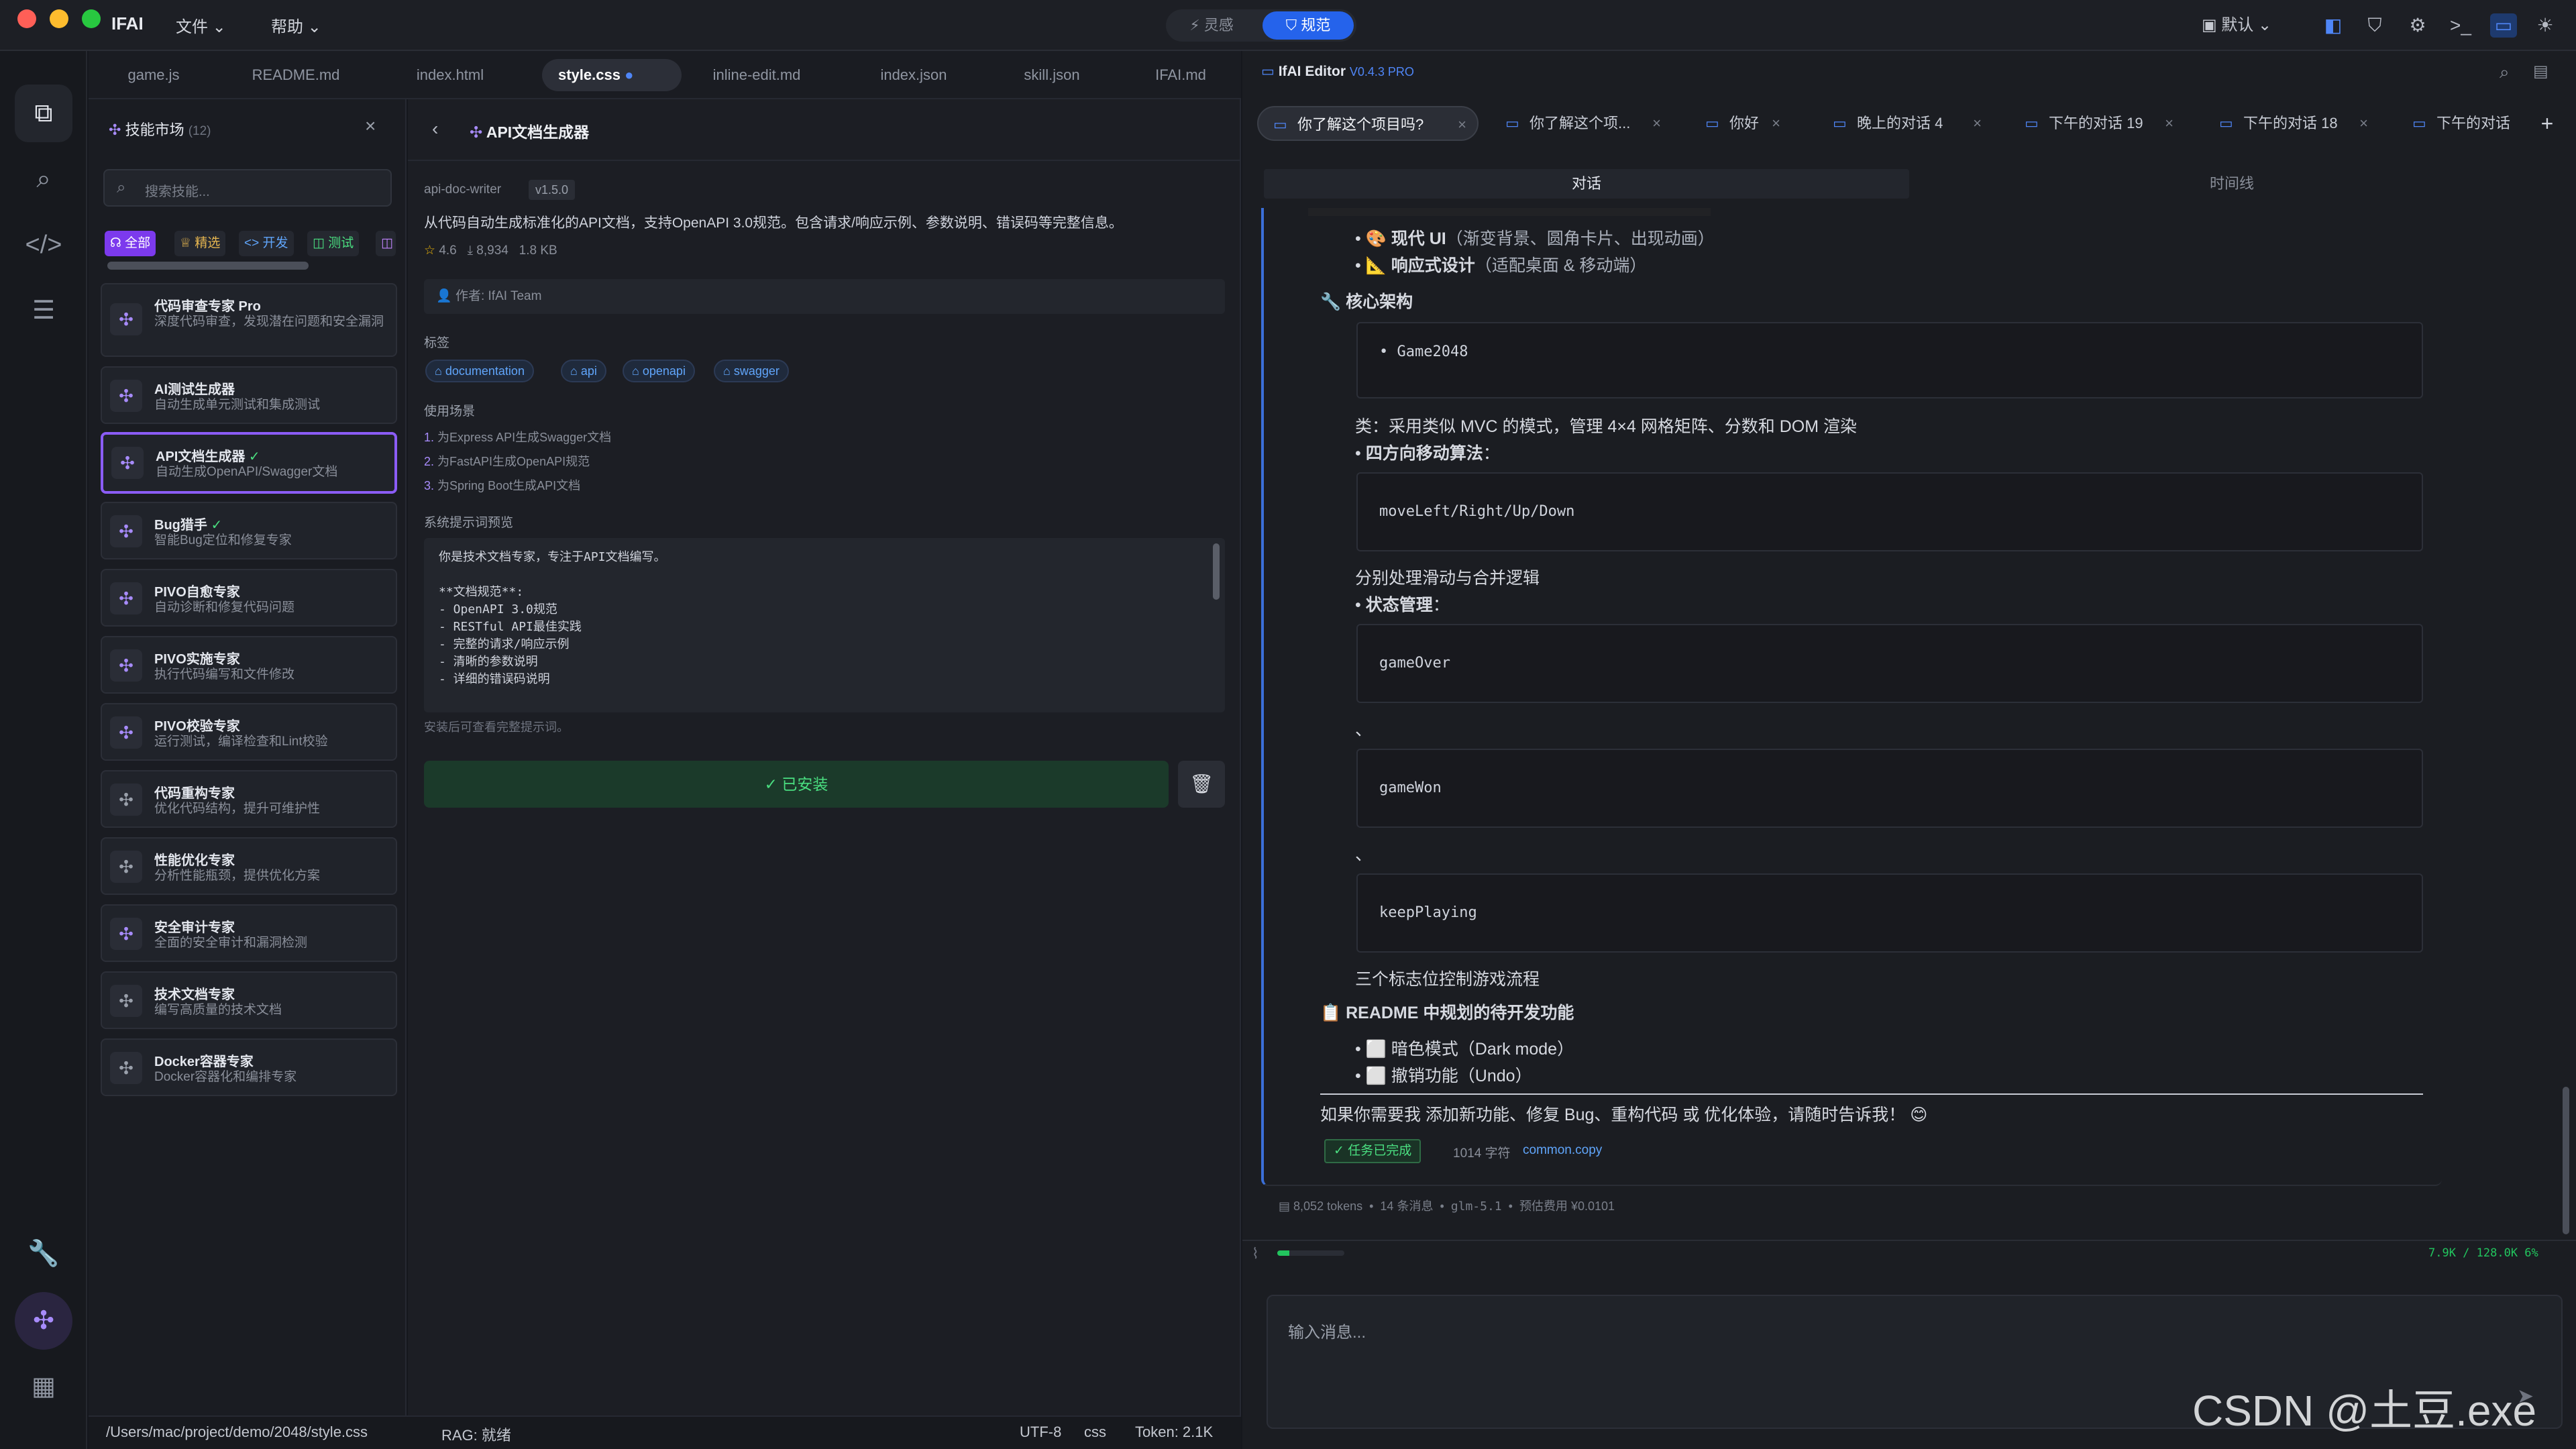 This screenshot has height=1449, width=2576. I want to click on gear-icon: ⚙, so click(2417, 25).